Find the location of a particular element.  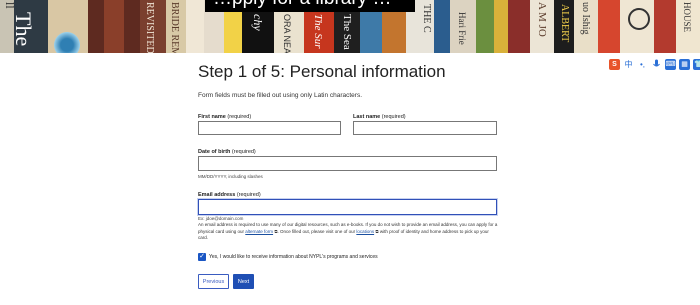

email-label: Email address (required) is located at coordinates (229, 195).